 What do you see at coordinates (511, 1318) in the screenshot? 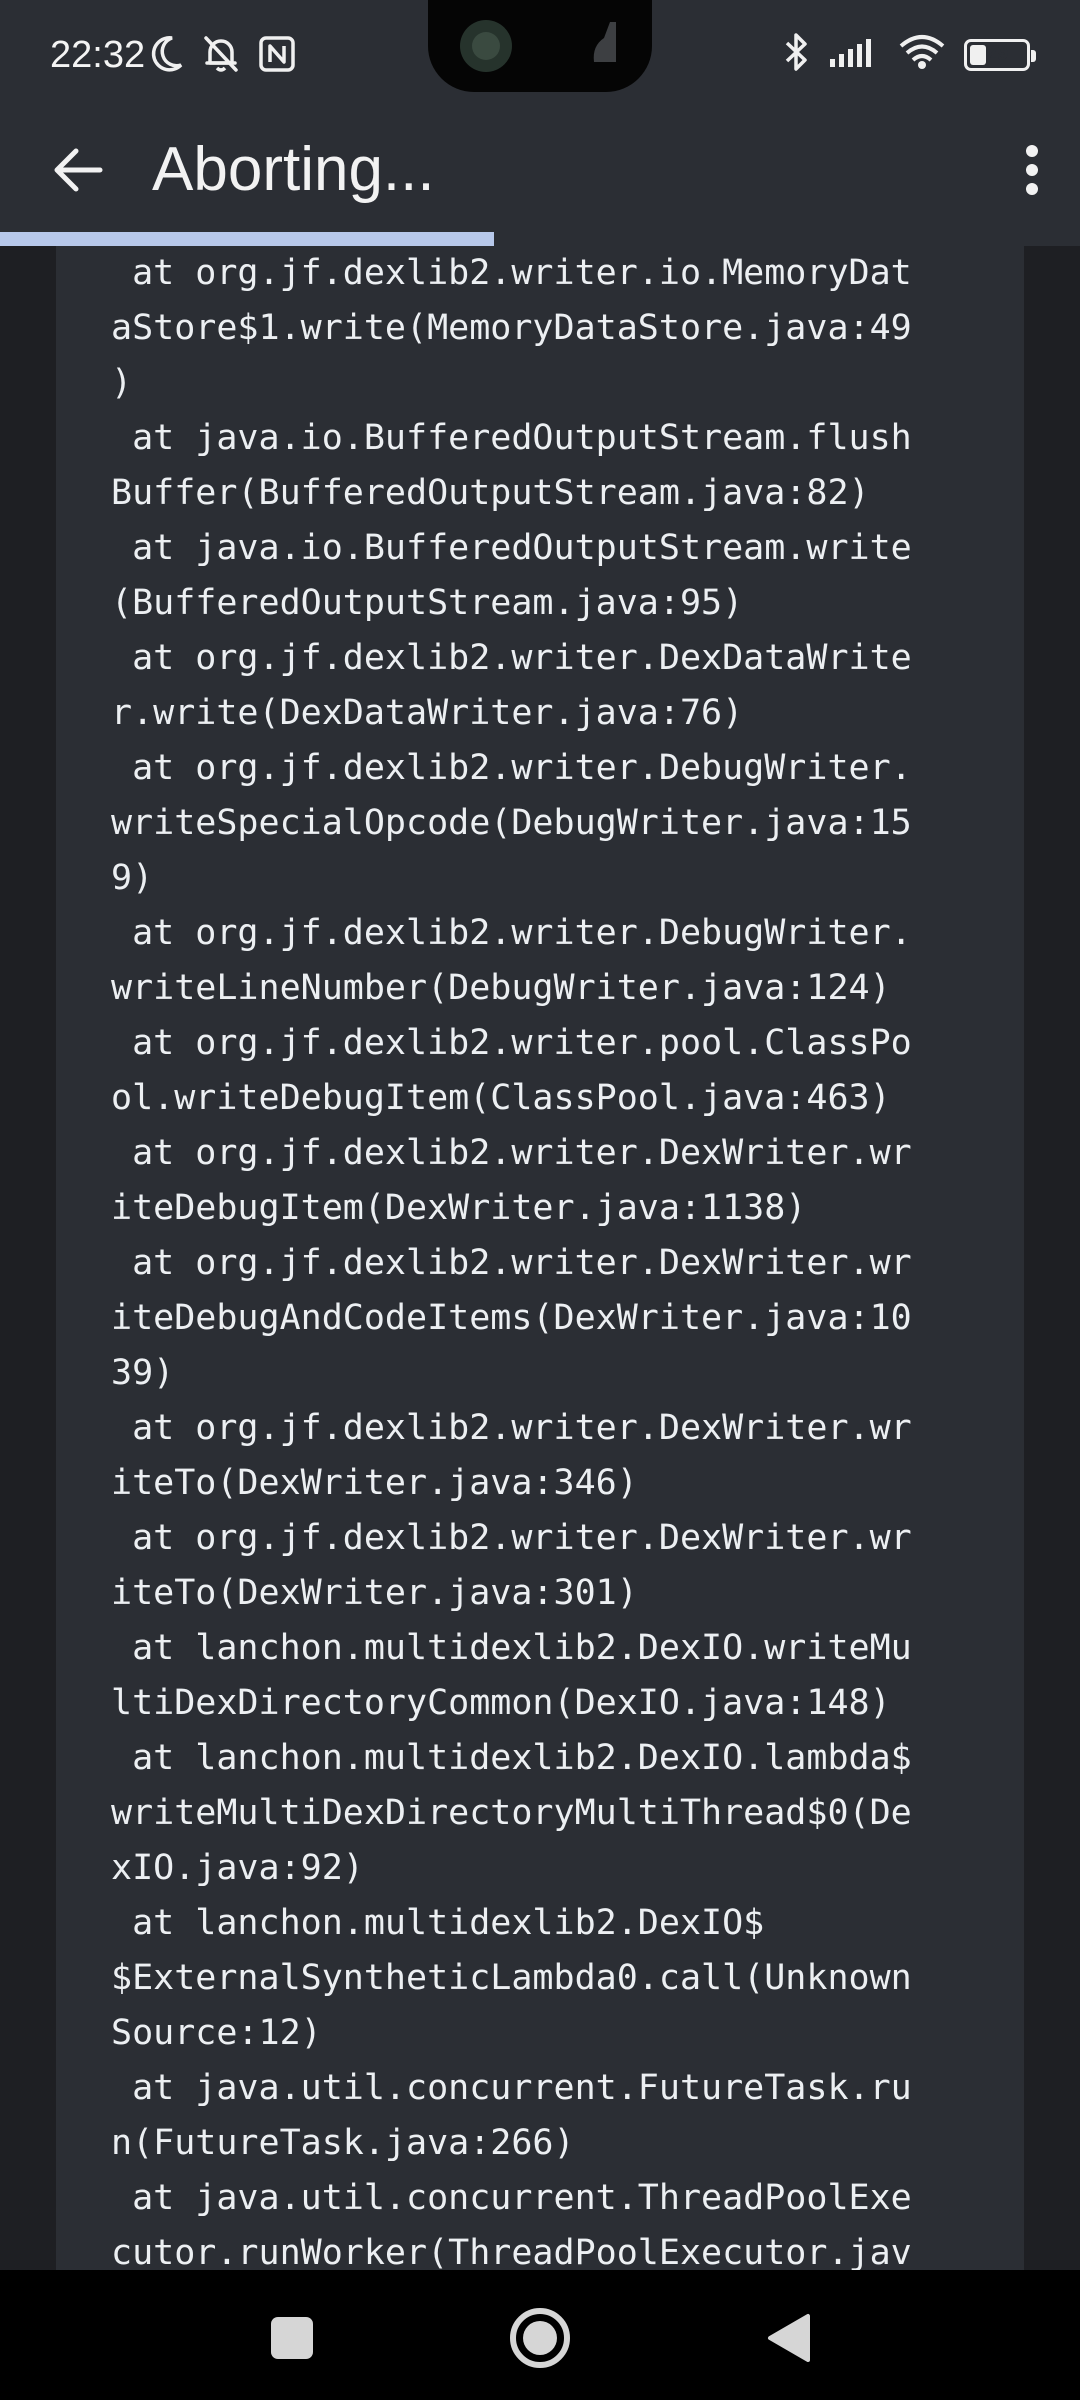
I see `log-line: iteDebugAndCodeItems(DexWriter.java:10` at bounding box center [511, 1318].